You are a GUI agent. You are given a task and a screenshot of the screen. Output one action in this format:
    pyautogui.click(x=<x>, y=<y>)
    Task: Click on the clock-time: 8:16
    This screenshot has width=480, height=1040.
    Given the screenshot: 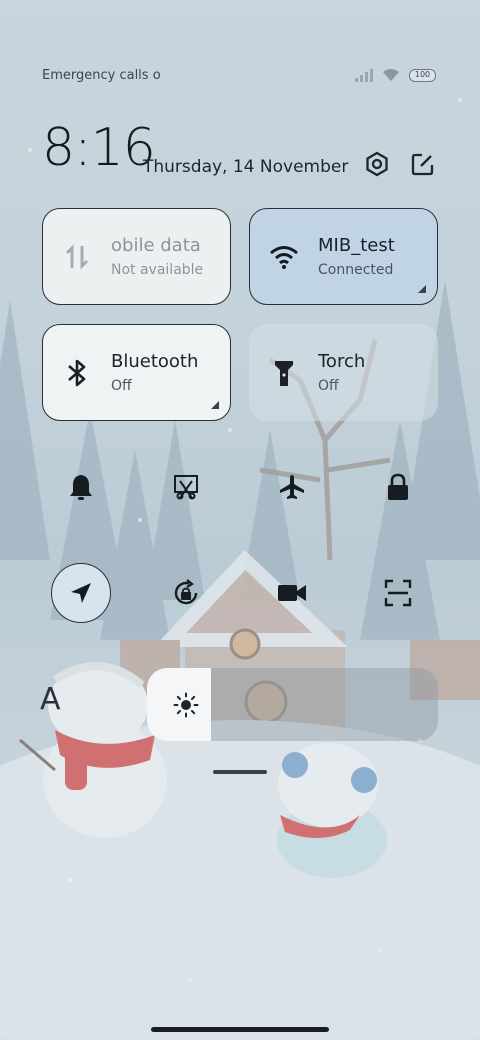 What is the action you would take?
    pyautogui.click(x=99, y=148)
    